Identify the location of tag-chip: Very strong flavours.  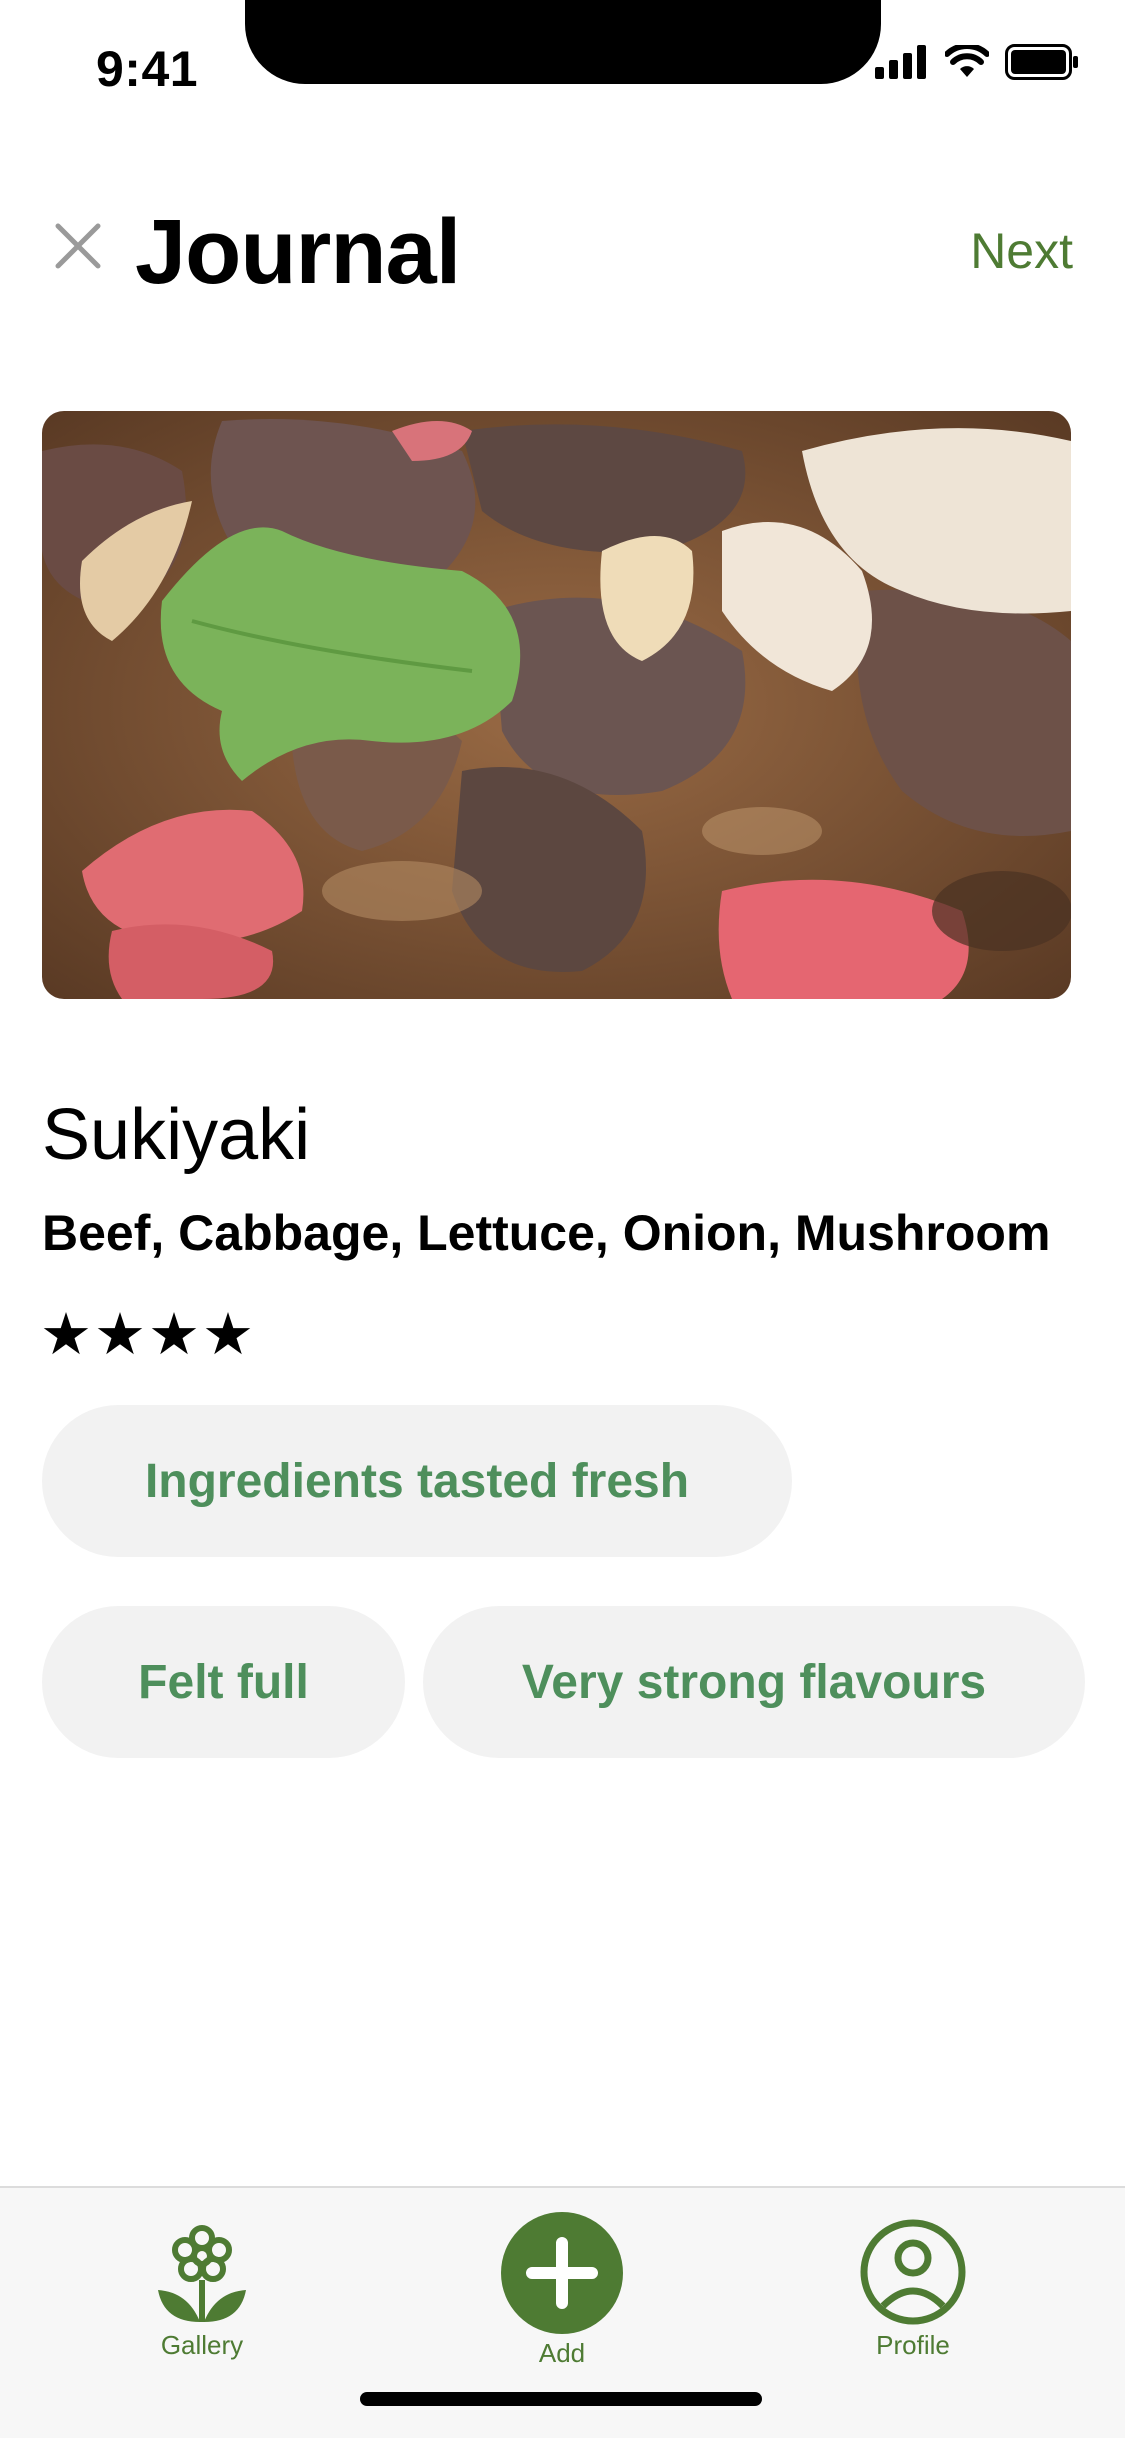
(754, 1682).